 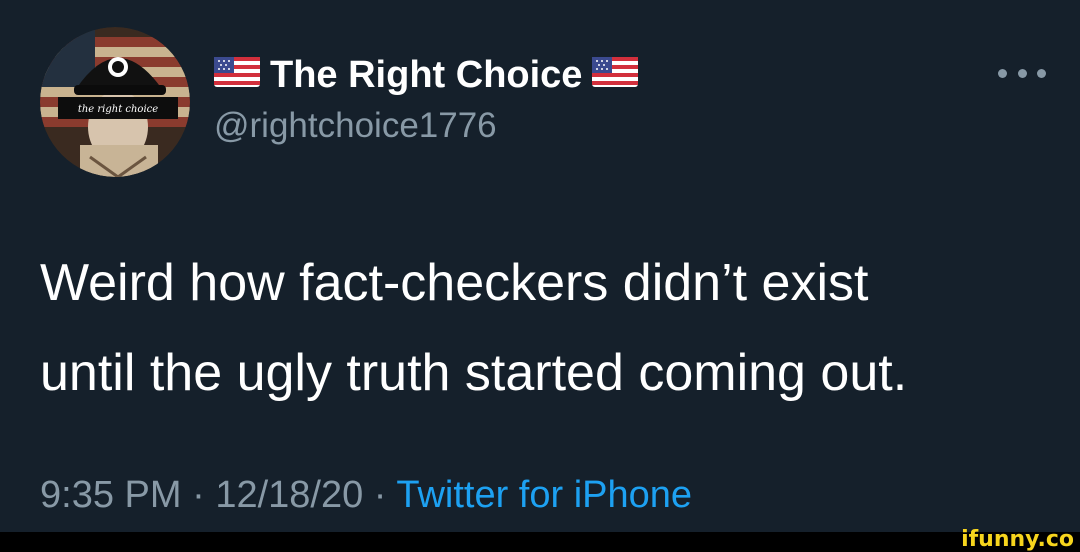 What do you see at coordinates (426, 74) in the screenshot?
I see `display-name-text: The Right Choice` at bounding box center [426, 74].